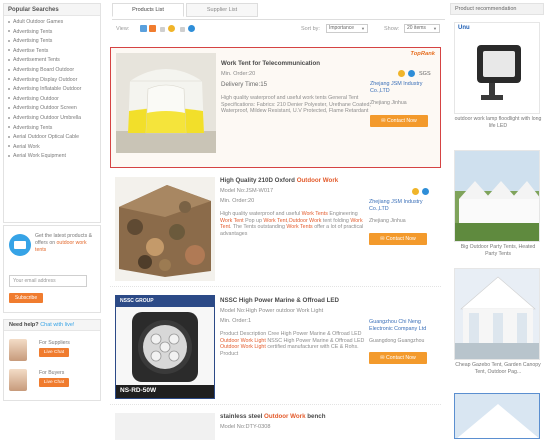  I want to click on party-tent-image, so click(497, 196).